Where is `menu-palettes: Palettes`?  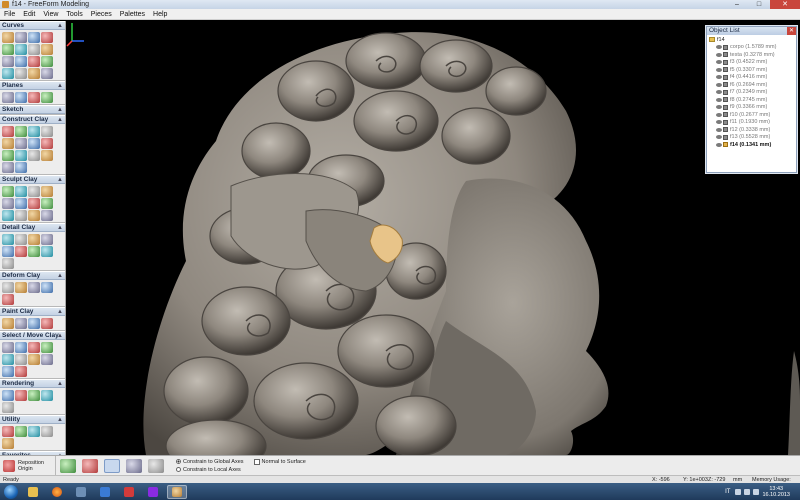
menu-palettes: Palettes is located at coordinates (132, 14).